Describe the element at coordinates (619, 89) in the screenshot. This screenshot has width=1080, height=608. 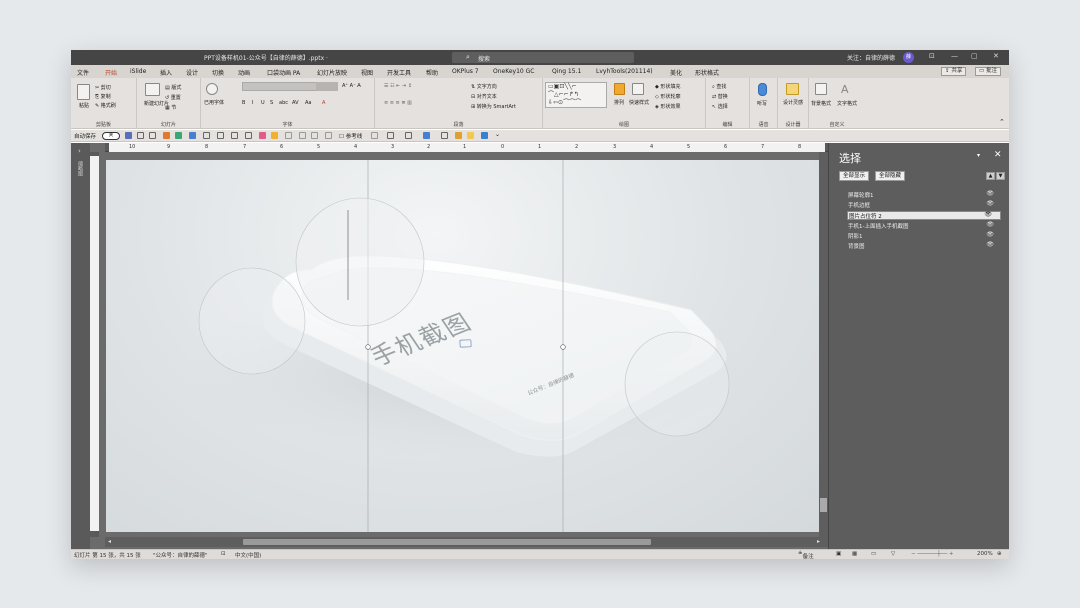
I see `arrange-icon` at that location.